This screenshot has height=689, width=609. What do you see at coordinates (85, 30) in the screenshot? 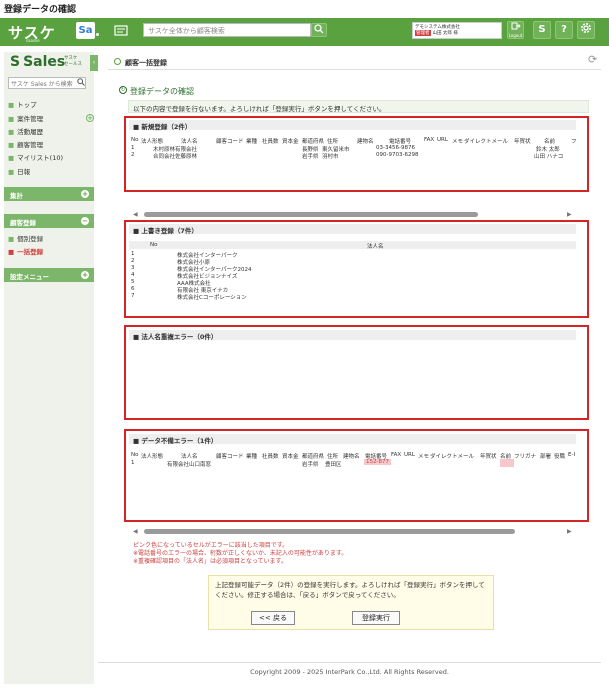
I see `sales-app-badge: Sa` at bounding box center [85, 30].